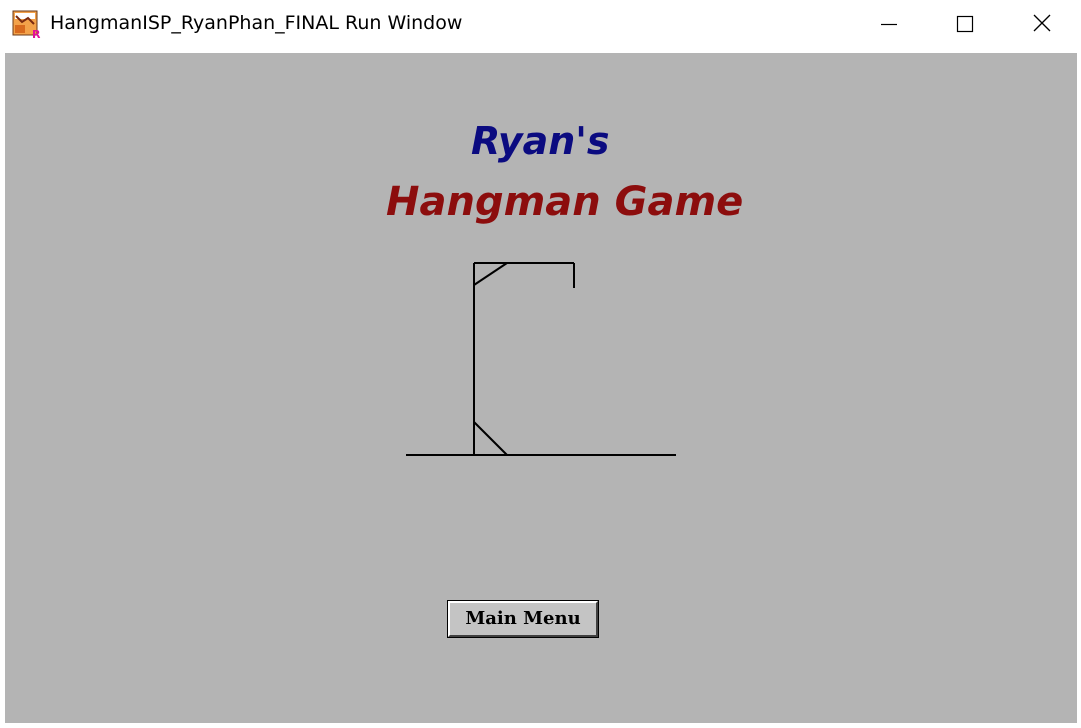  I want to click on minimize-button, so click(890, 25).